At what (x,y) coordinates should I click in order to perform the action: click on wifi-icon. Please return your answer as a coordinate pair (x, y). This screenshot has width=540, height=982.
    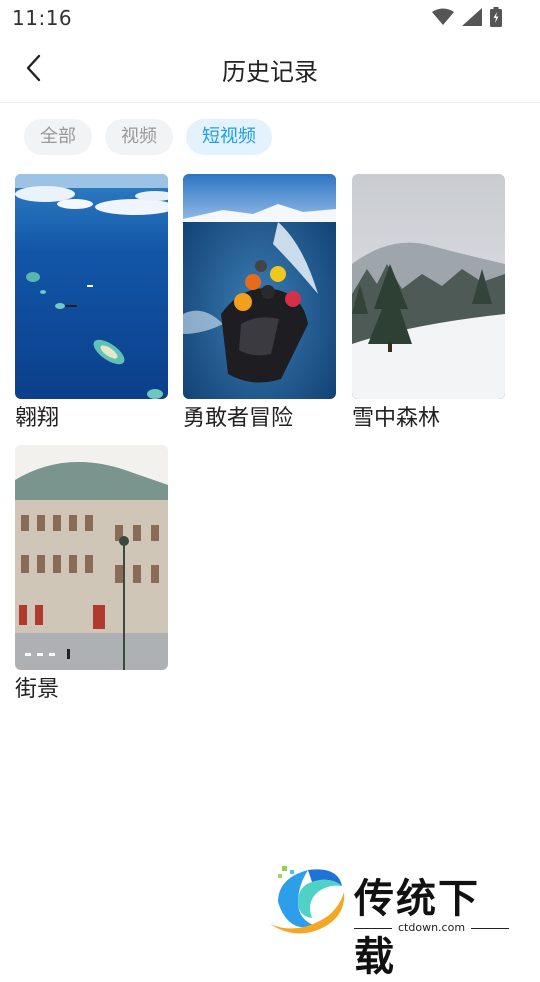
    Looking at the image, I should click on (443, 16).